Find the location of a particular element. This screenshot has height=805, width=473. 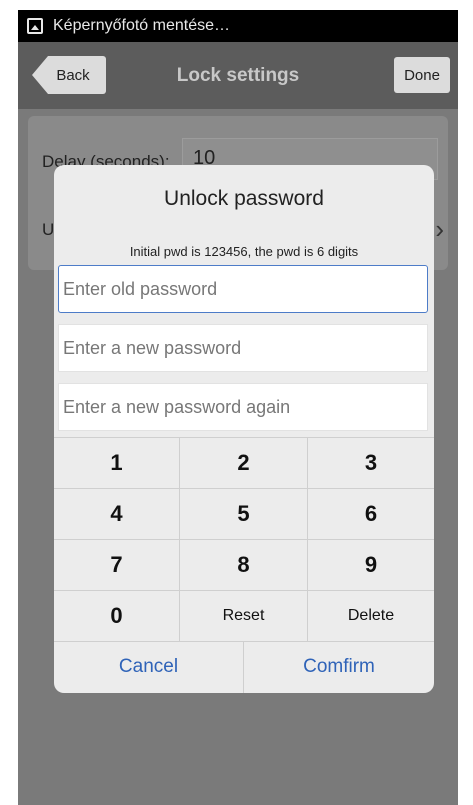

unlock-password-row-label: U is located at coordinates (48, 230).